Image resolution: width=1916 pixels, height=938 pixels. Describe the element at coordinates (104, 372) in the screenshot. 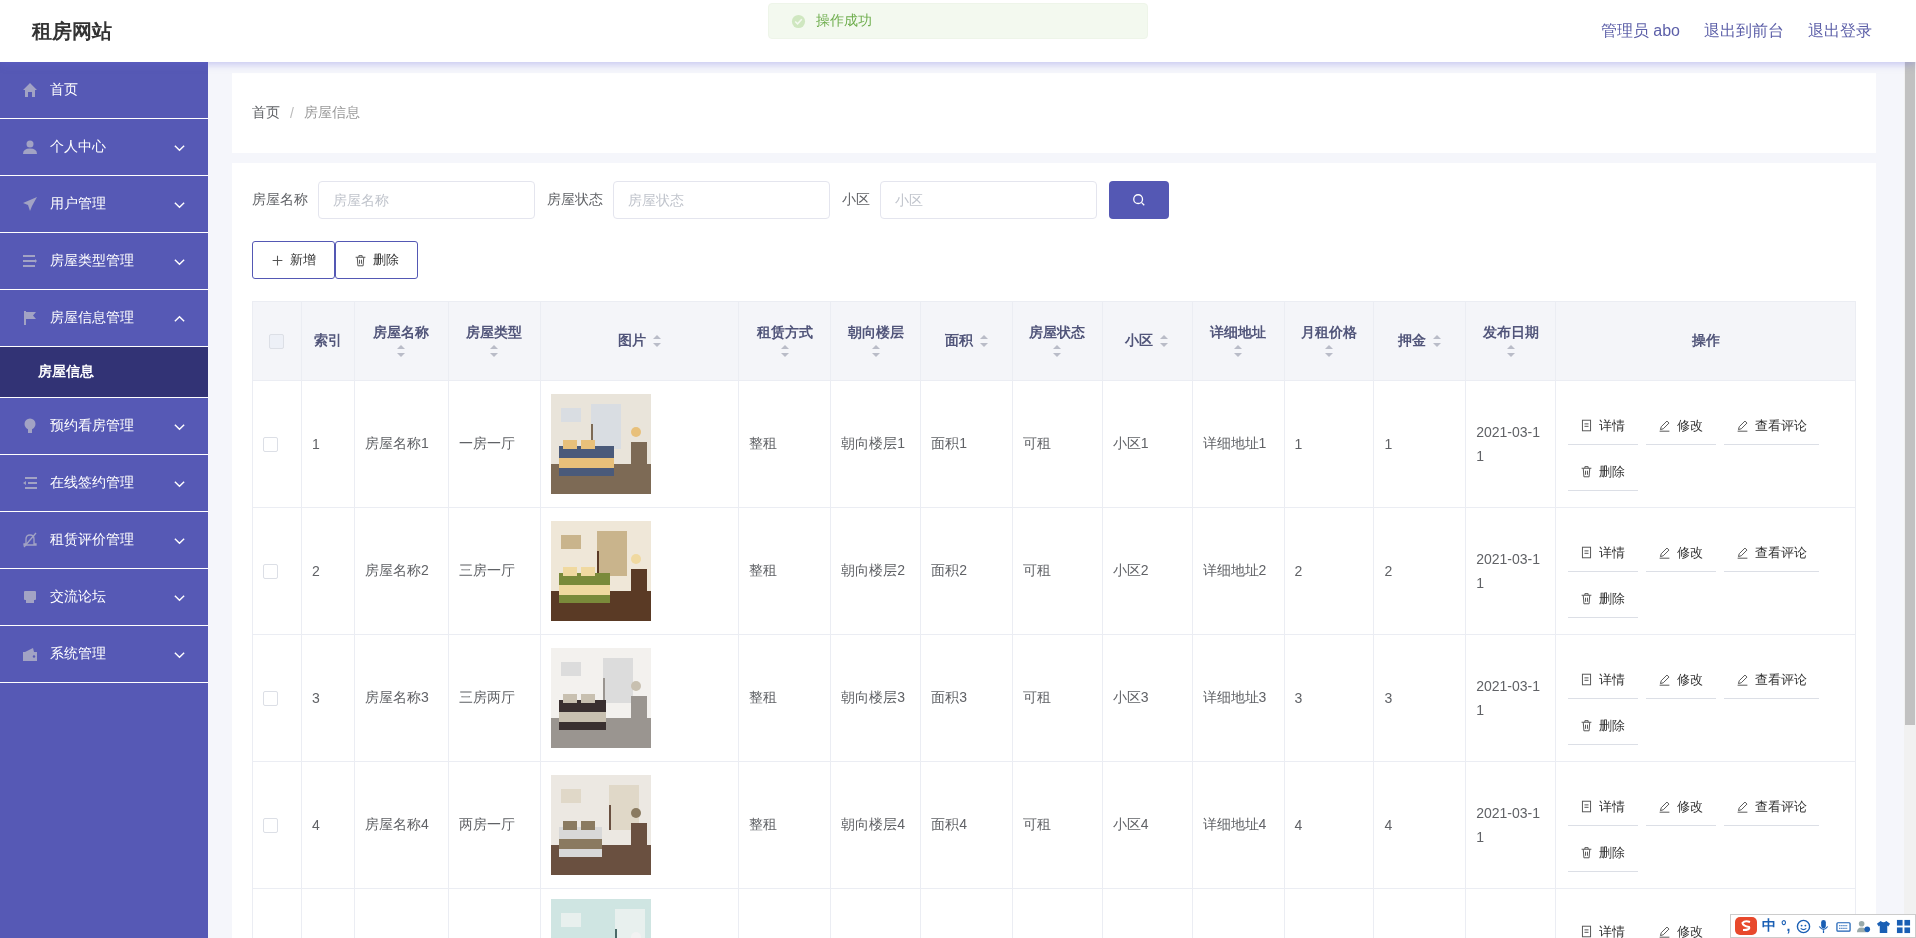

I see `submenu-item: 房屋信息` at that location.